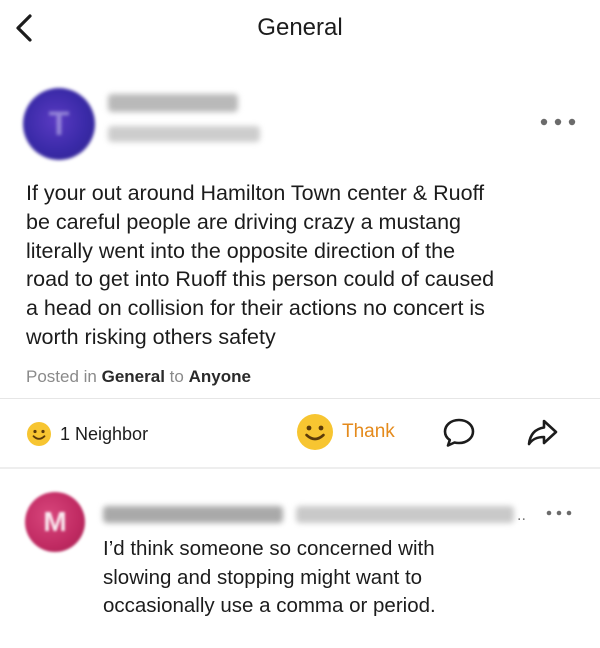 The image size is (600, 648). I want to click on share-button, so click(542, 432).